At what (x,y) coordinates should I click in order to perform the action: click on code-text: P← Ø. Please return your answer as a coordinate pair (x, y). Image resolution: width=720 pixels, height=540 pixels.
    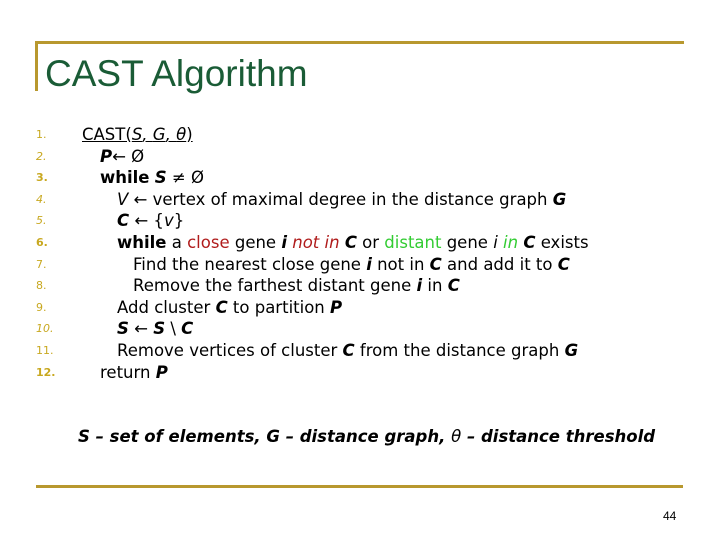
    Looking at the image, I should click on (122, 156).